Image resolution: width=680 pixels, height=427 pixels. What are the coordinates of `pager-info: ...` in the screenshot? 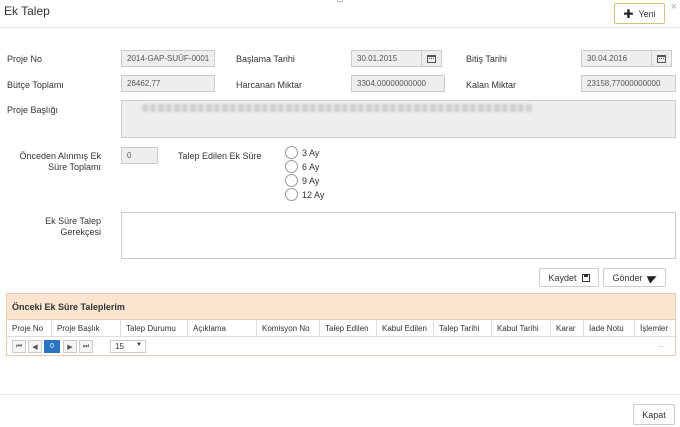 It's located at (661, 344).